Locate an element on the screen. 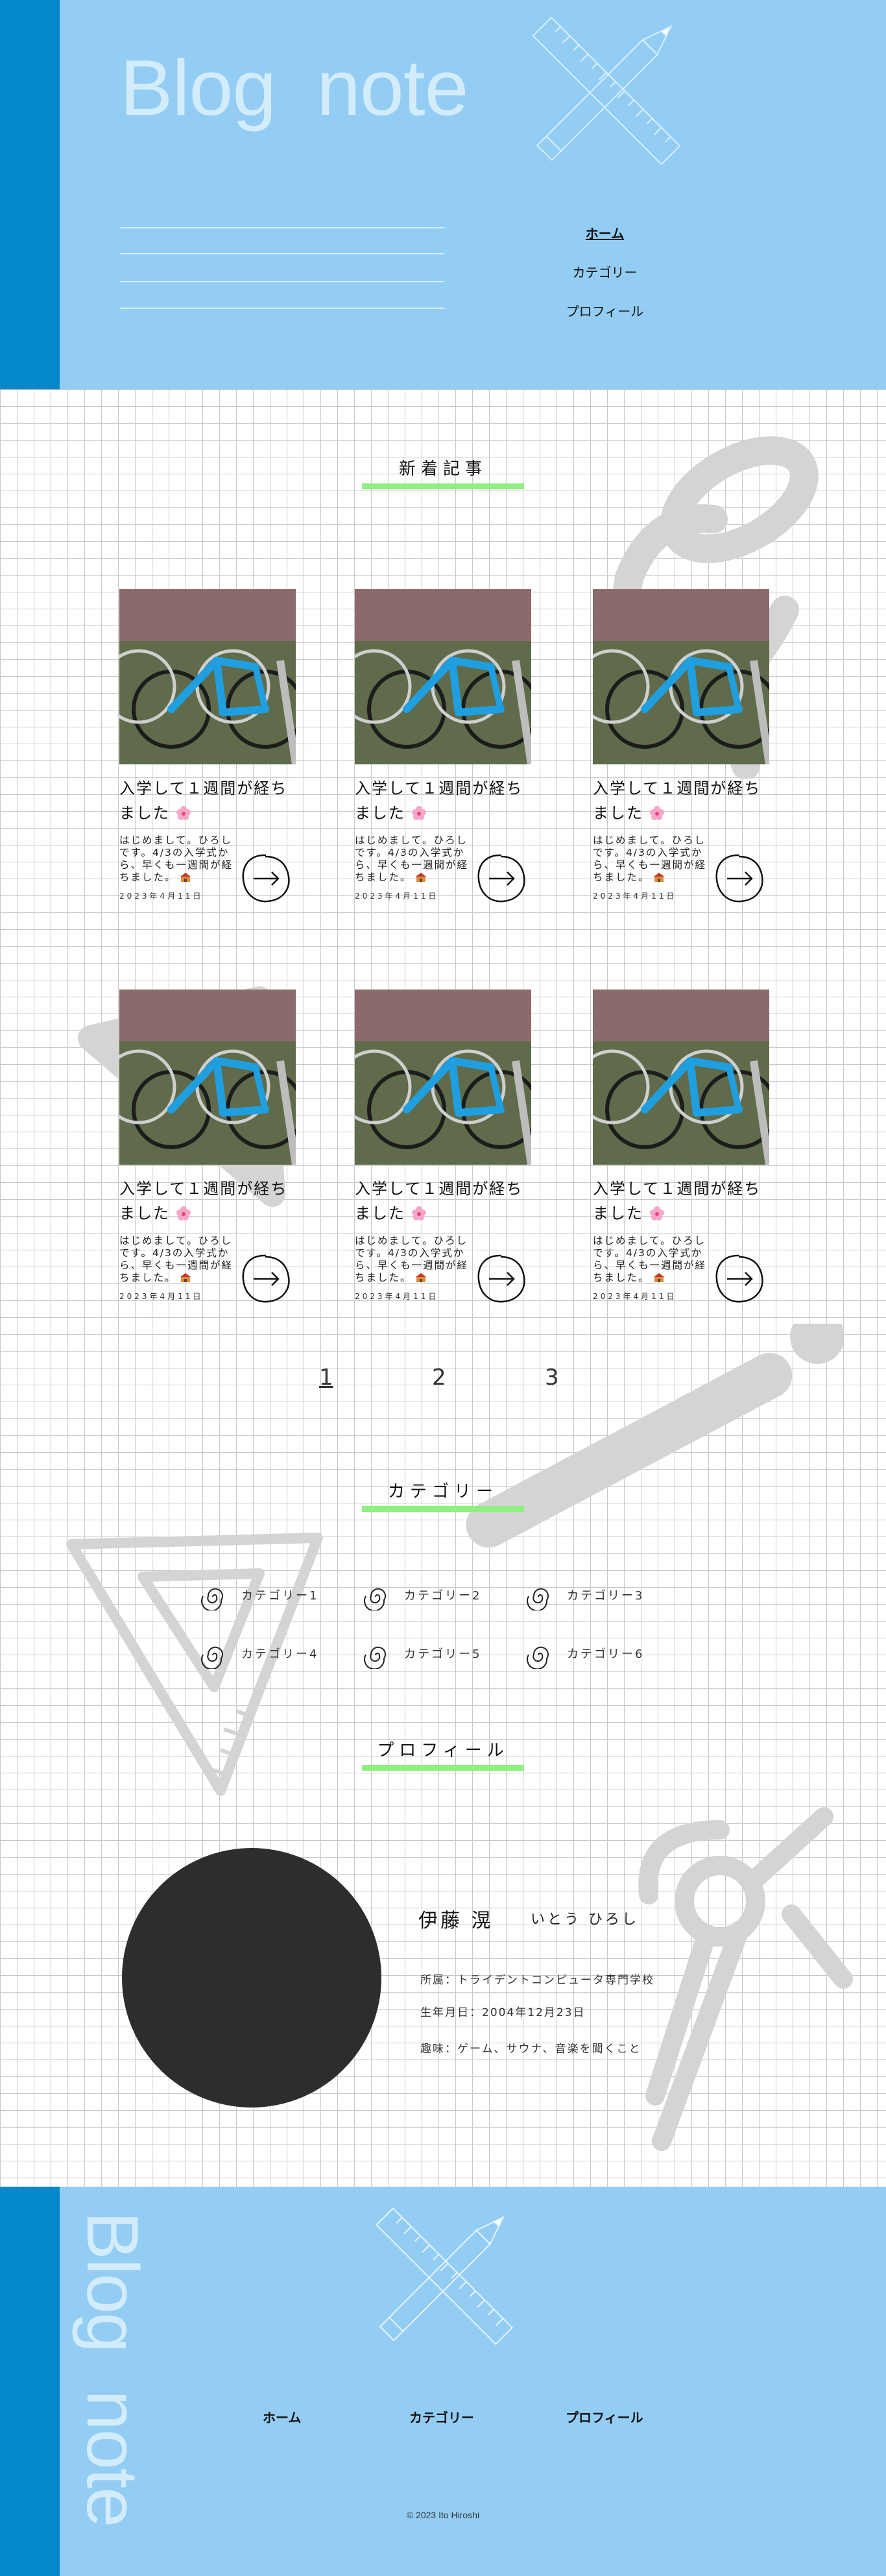  footer-home-link: ホーム is located at coordinates (282, 2416).